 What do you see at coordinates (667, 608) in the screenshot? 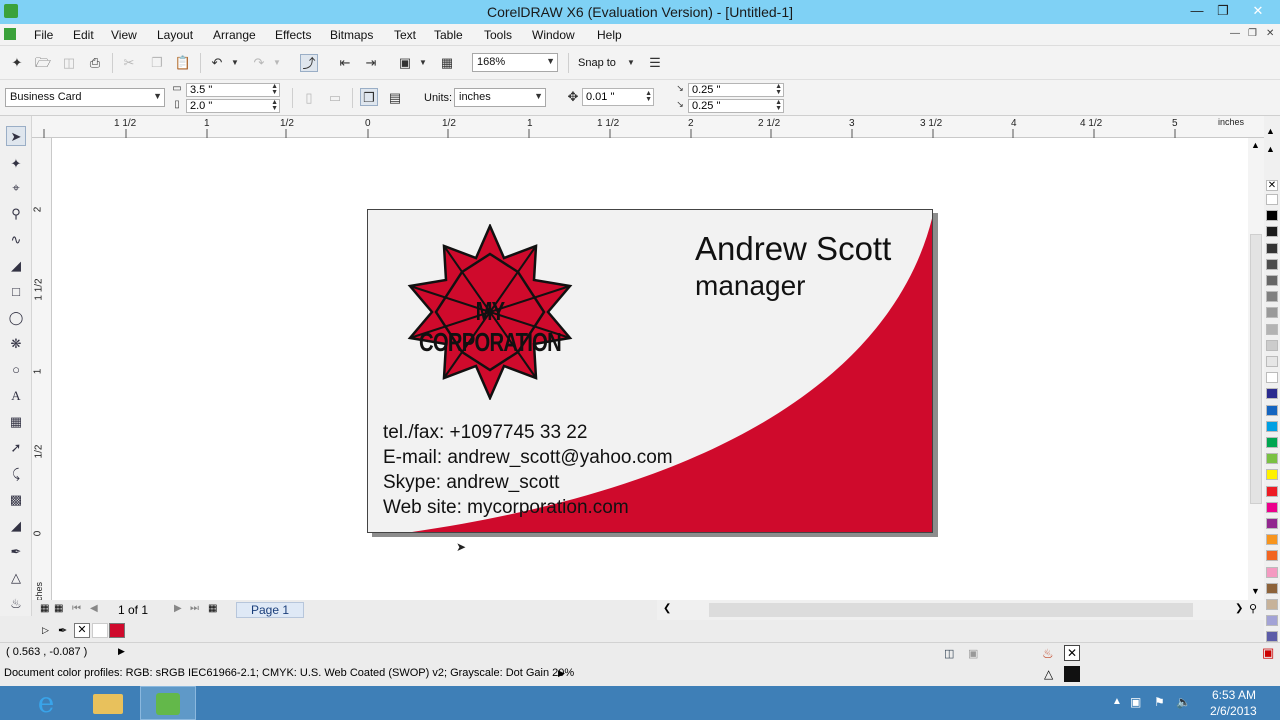
I see `scroll-left-icon: ❮` at bounding box center [667, 608].